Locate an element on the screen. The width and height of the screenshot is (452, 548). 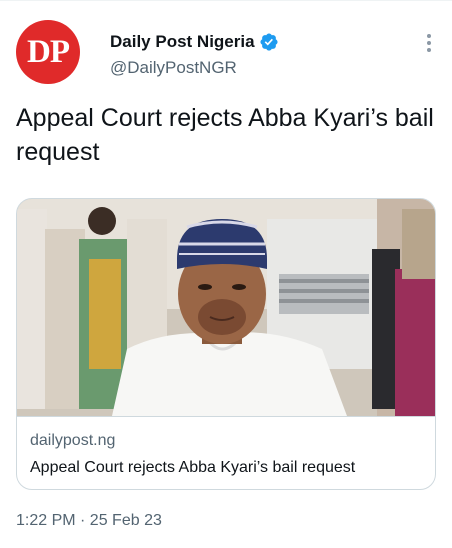
more-vertical-icon is located at coordinates (429, 45).